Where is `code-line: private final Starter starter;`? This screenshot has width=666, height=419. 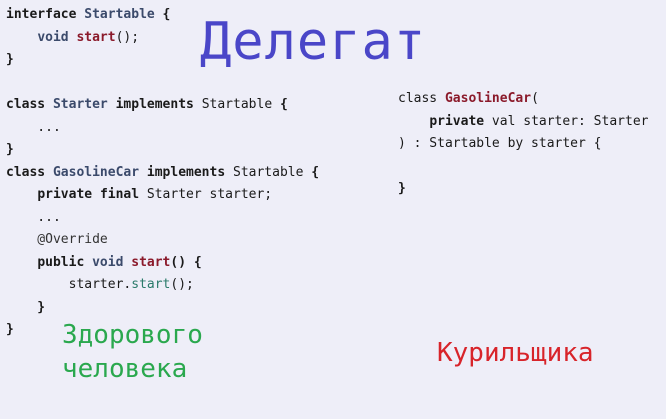 code-line: private final Starter starter; is located at coordinates (162, 195).